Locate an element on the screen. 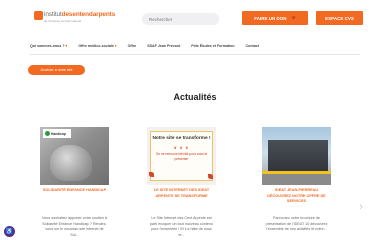 This screenshot has height=240, width=390. search-input is located at coordinates (180, 19).